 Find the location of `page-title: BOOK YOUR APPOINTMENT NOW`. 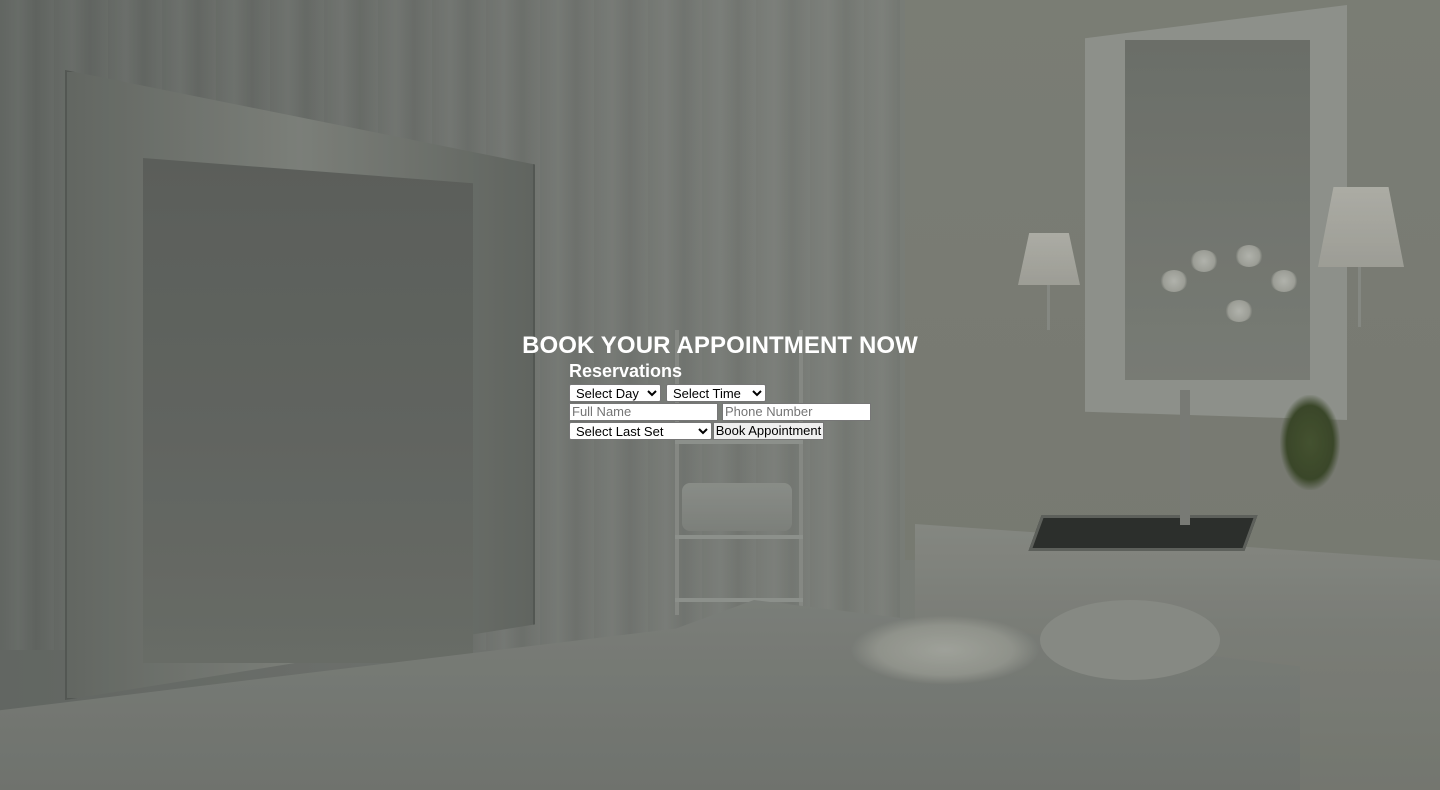

page-title: BOOK YOUR APPOINTMENT NOW is located at coordinates (720, 345).